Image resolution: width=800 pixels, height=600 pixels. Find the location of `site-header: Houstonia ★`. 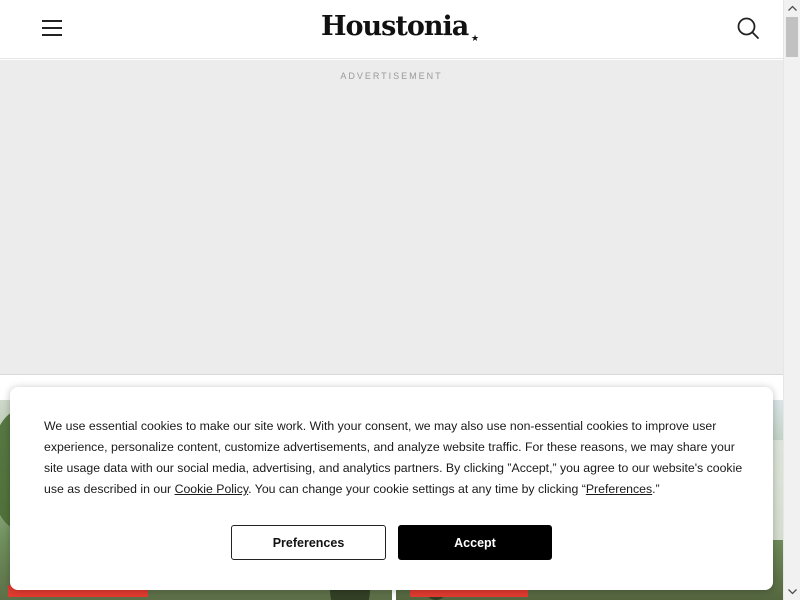

site-header: Houstonia ★ is located at coordinates (391, 29).